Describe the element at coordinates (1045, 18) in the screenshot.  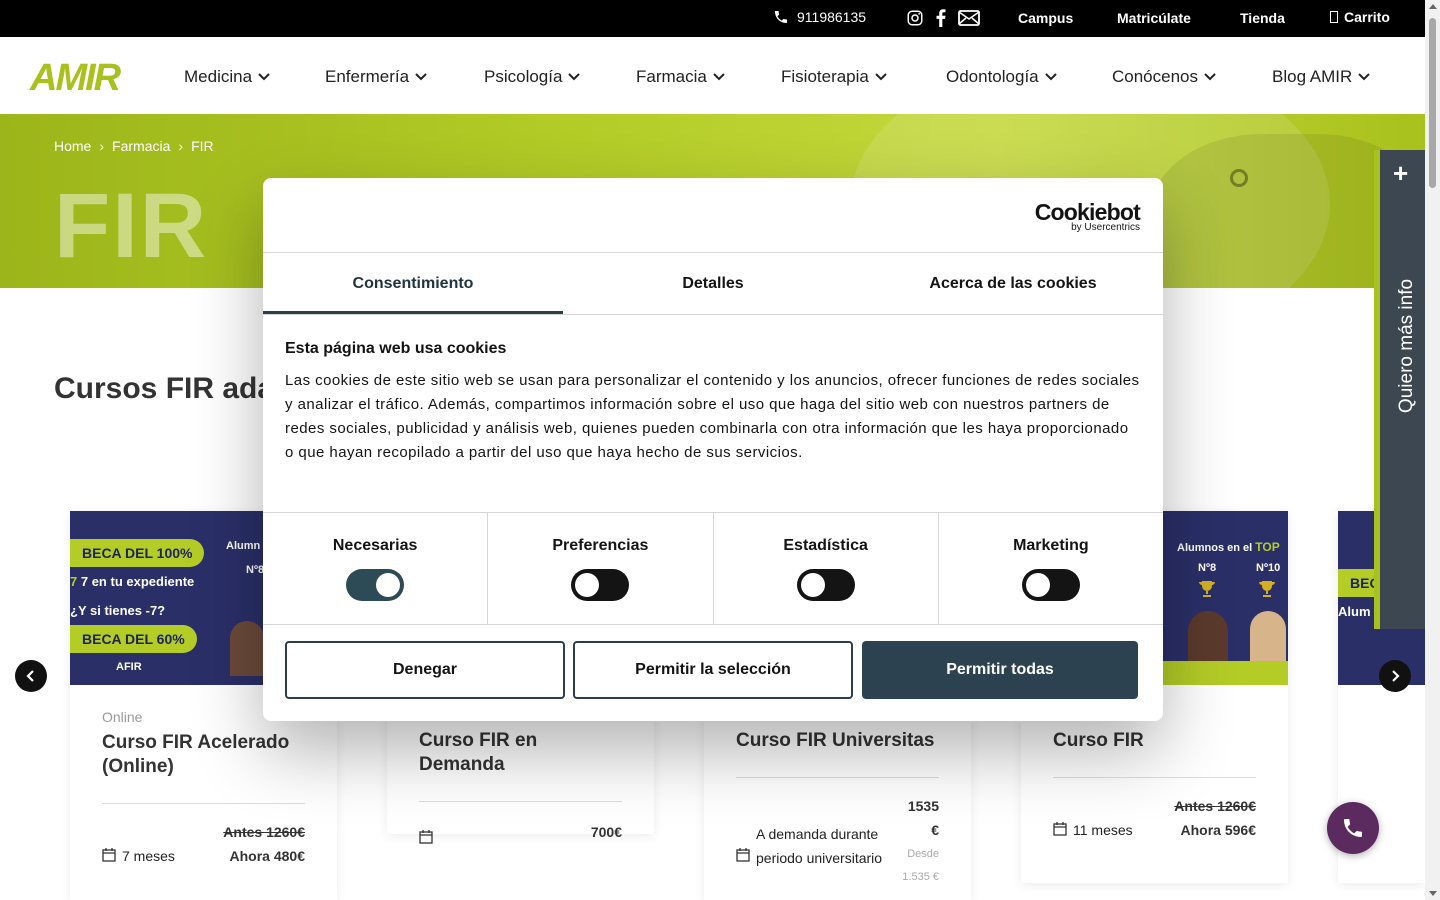
I see `campus-link: Campus` at that location.